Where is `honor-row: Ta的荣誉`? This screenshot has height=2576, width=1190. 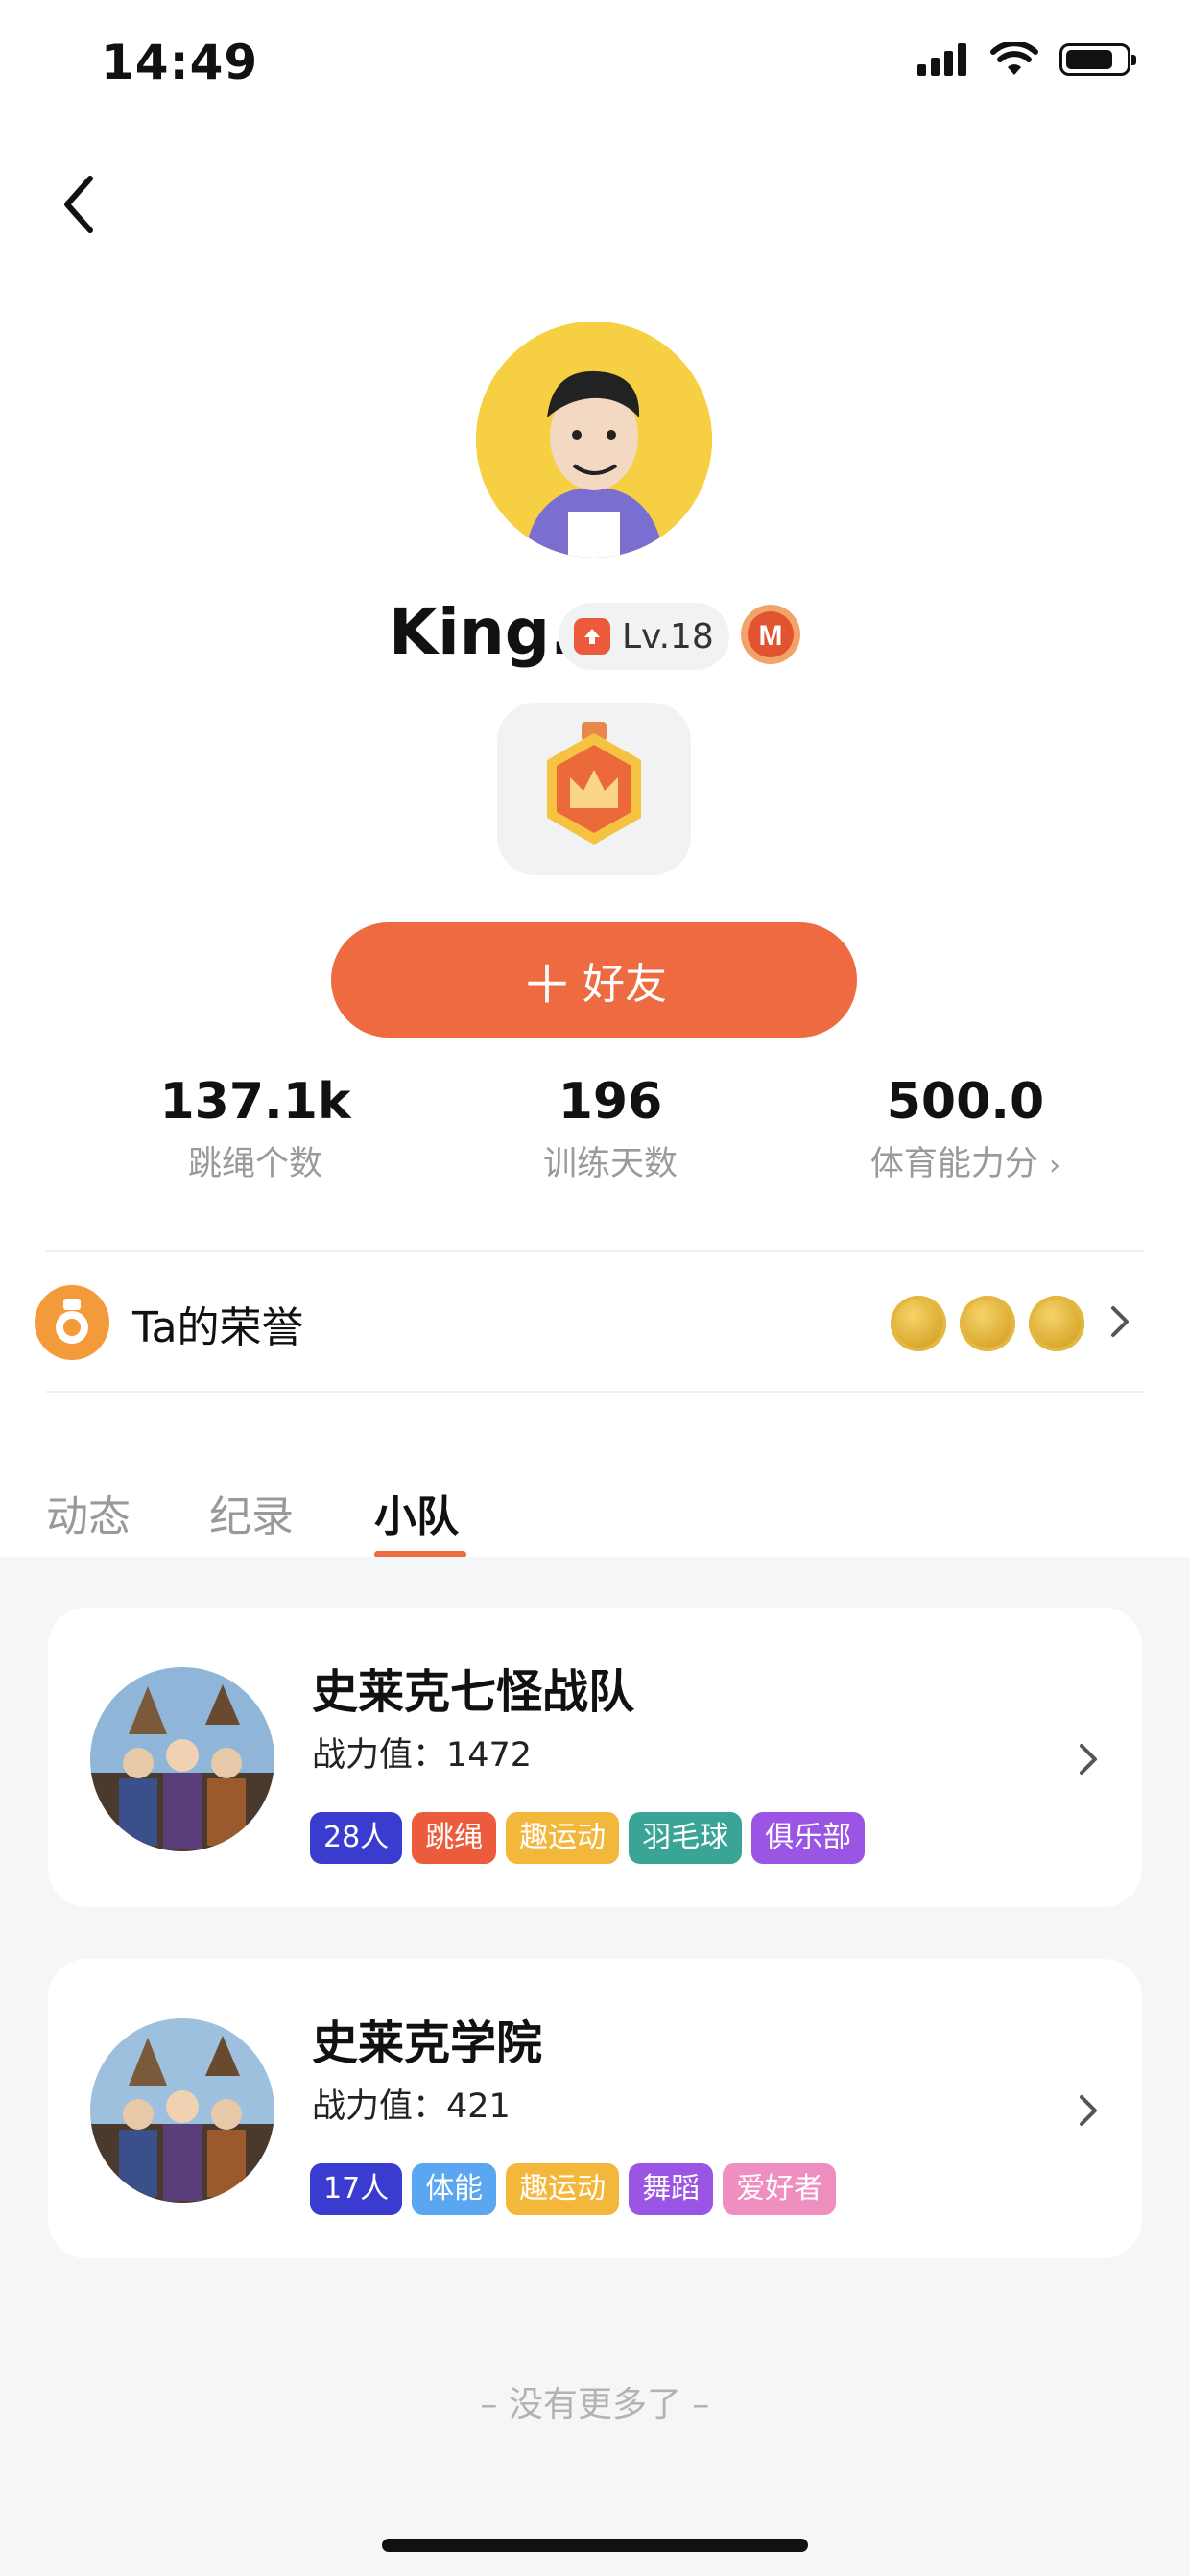
honor-row: Ta的荣誉 is located at coordinates (584, 1322).